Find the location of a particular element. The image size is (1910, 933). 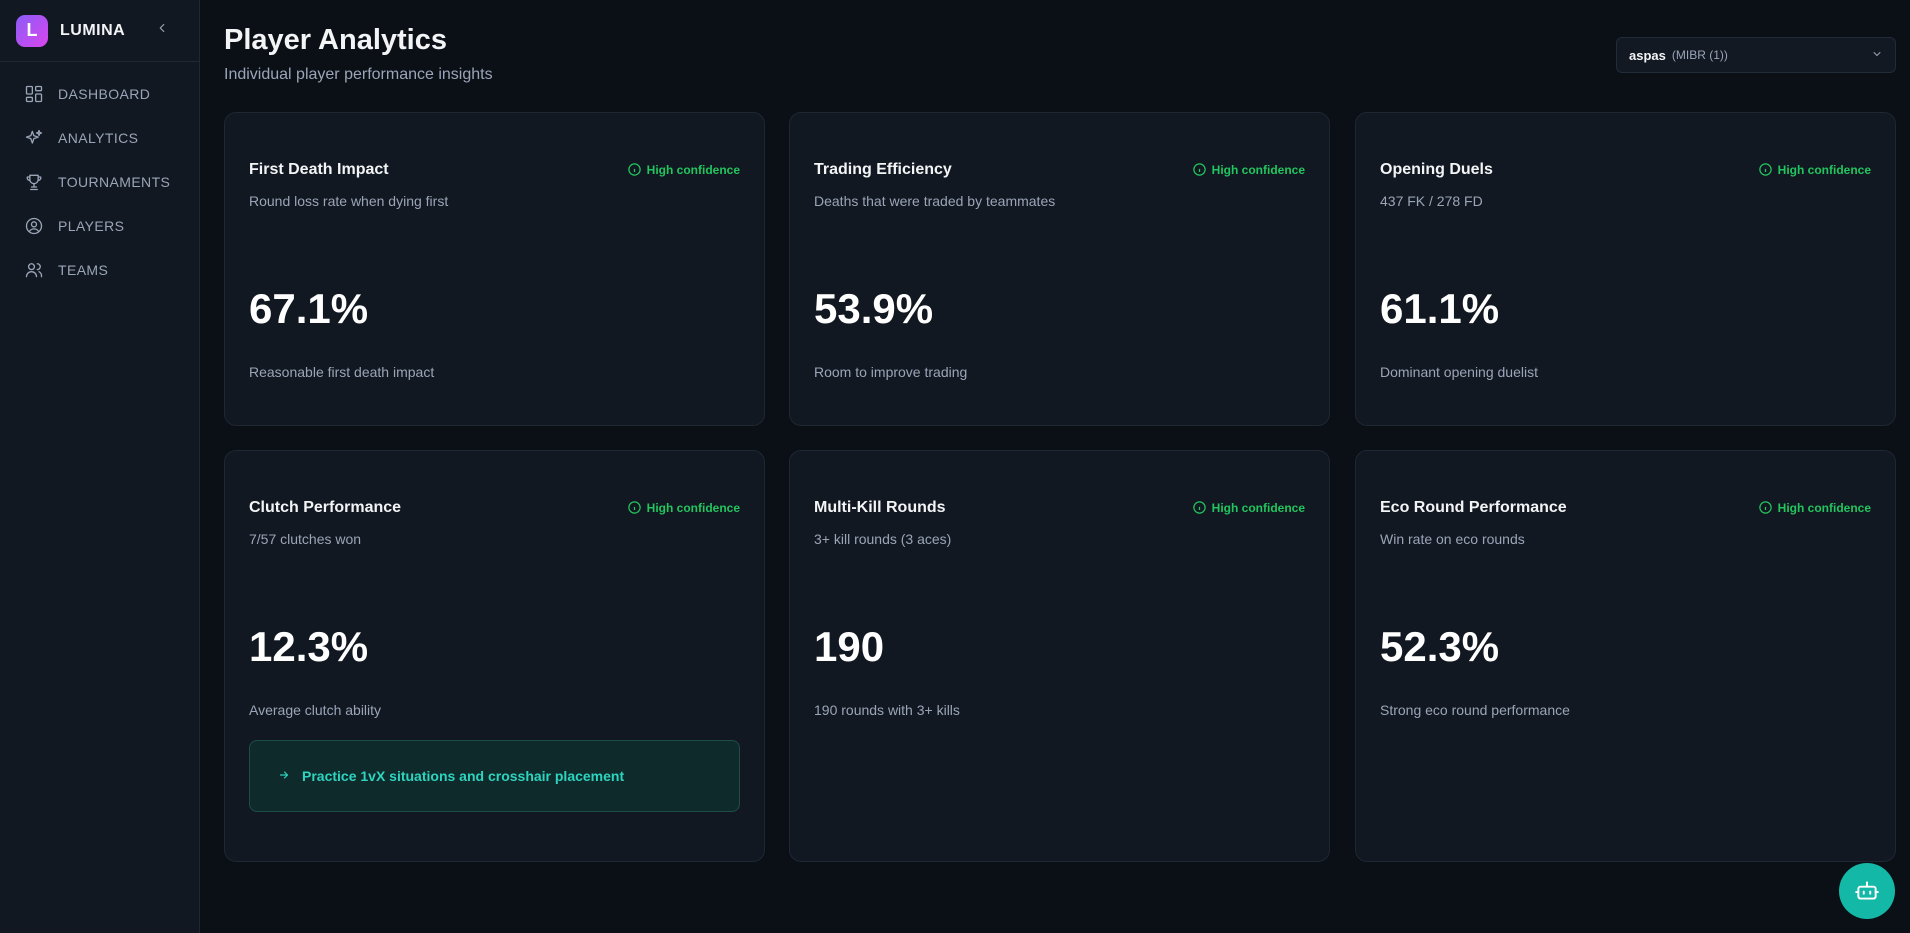

card-description: 437 FK / 278 FD is located at coordinates (1431, 201).